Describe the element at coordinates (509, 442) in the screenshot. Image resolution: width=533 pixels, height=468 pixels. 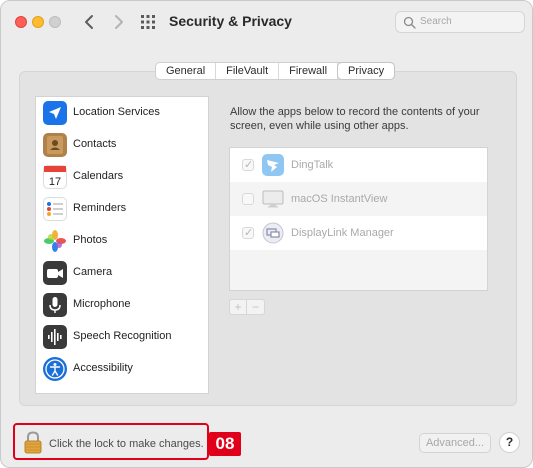
I see `help-button: ?` at that location.